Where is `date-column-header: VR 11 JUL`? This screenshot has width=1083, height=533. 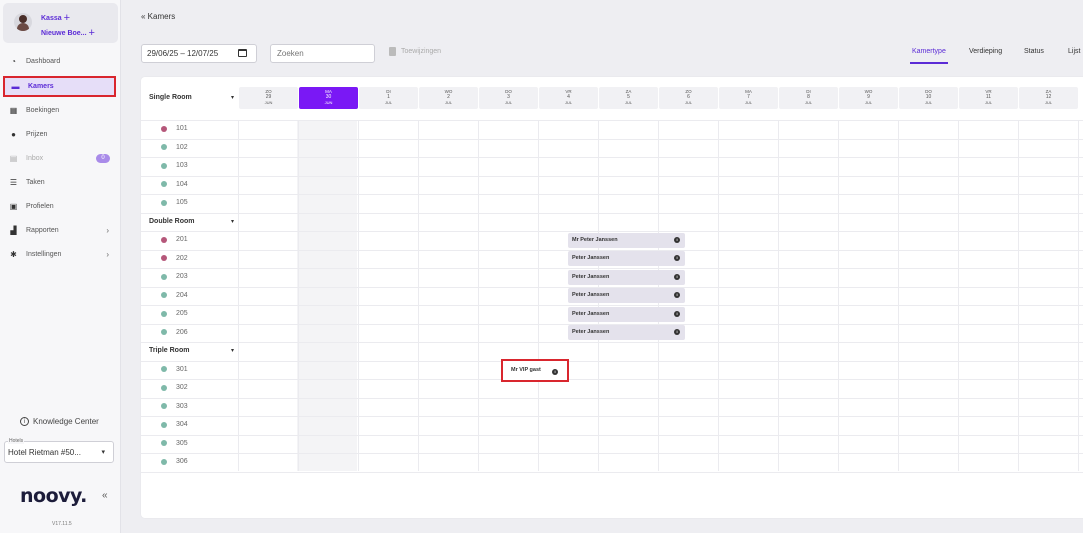 date-column-header: VR 11 JUL is located at coordinates (988, 98).